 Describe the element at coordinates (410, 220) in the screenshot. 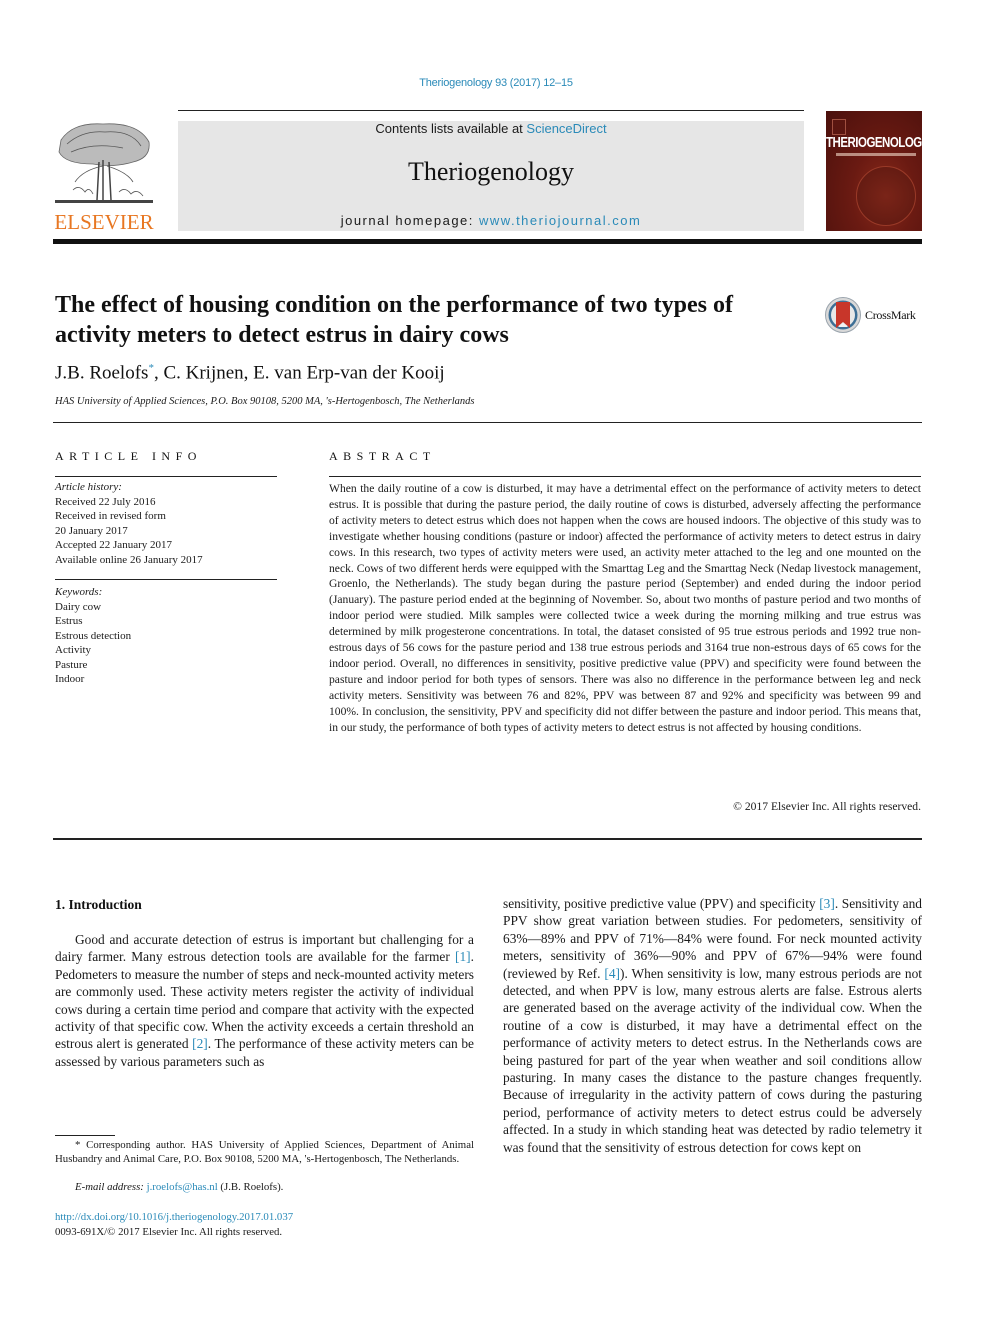

I see `homepage-prefix: journal homepage:` at that location.